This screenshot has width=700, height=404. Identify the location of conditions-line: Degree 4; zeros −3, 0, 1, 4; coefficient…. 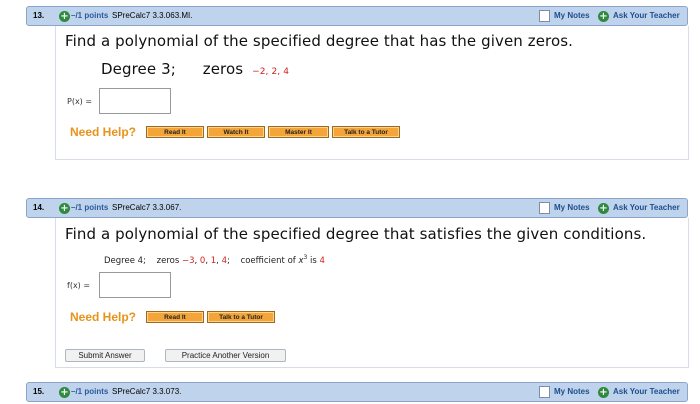
(214, 260).